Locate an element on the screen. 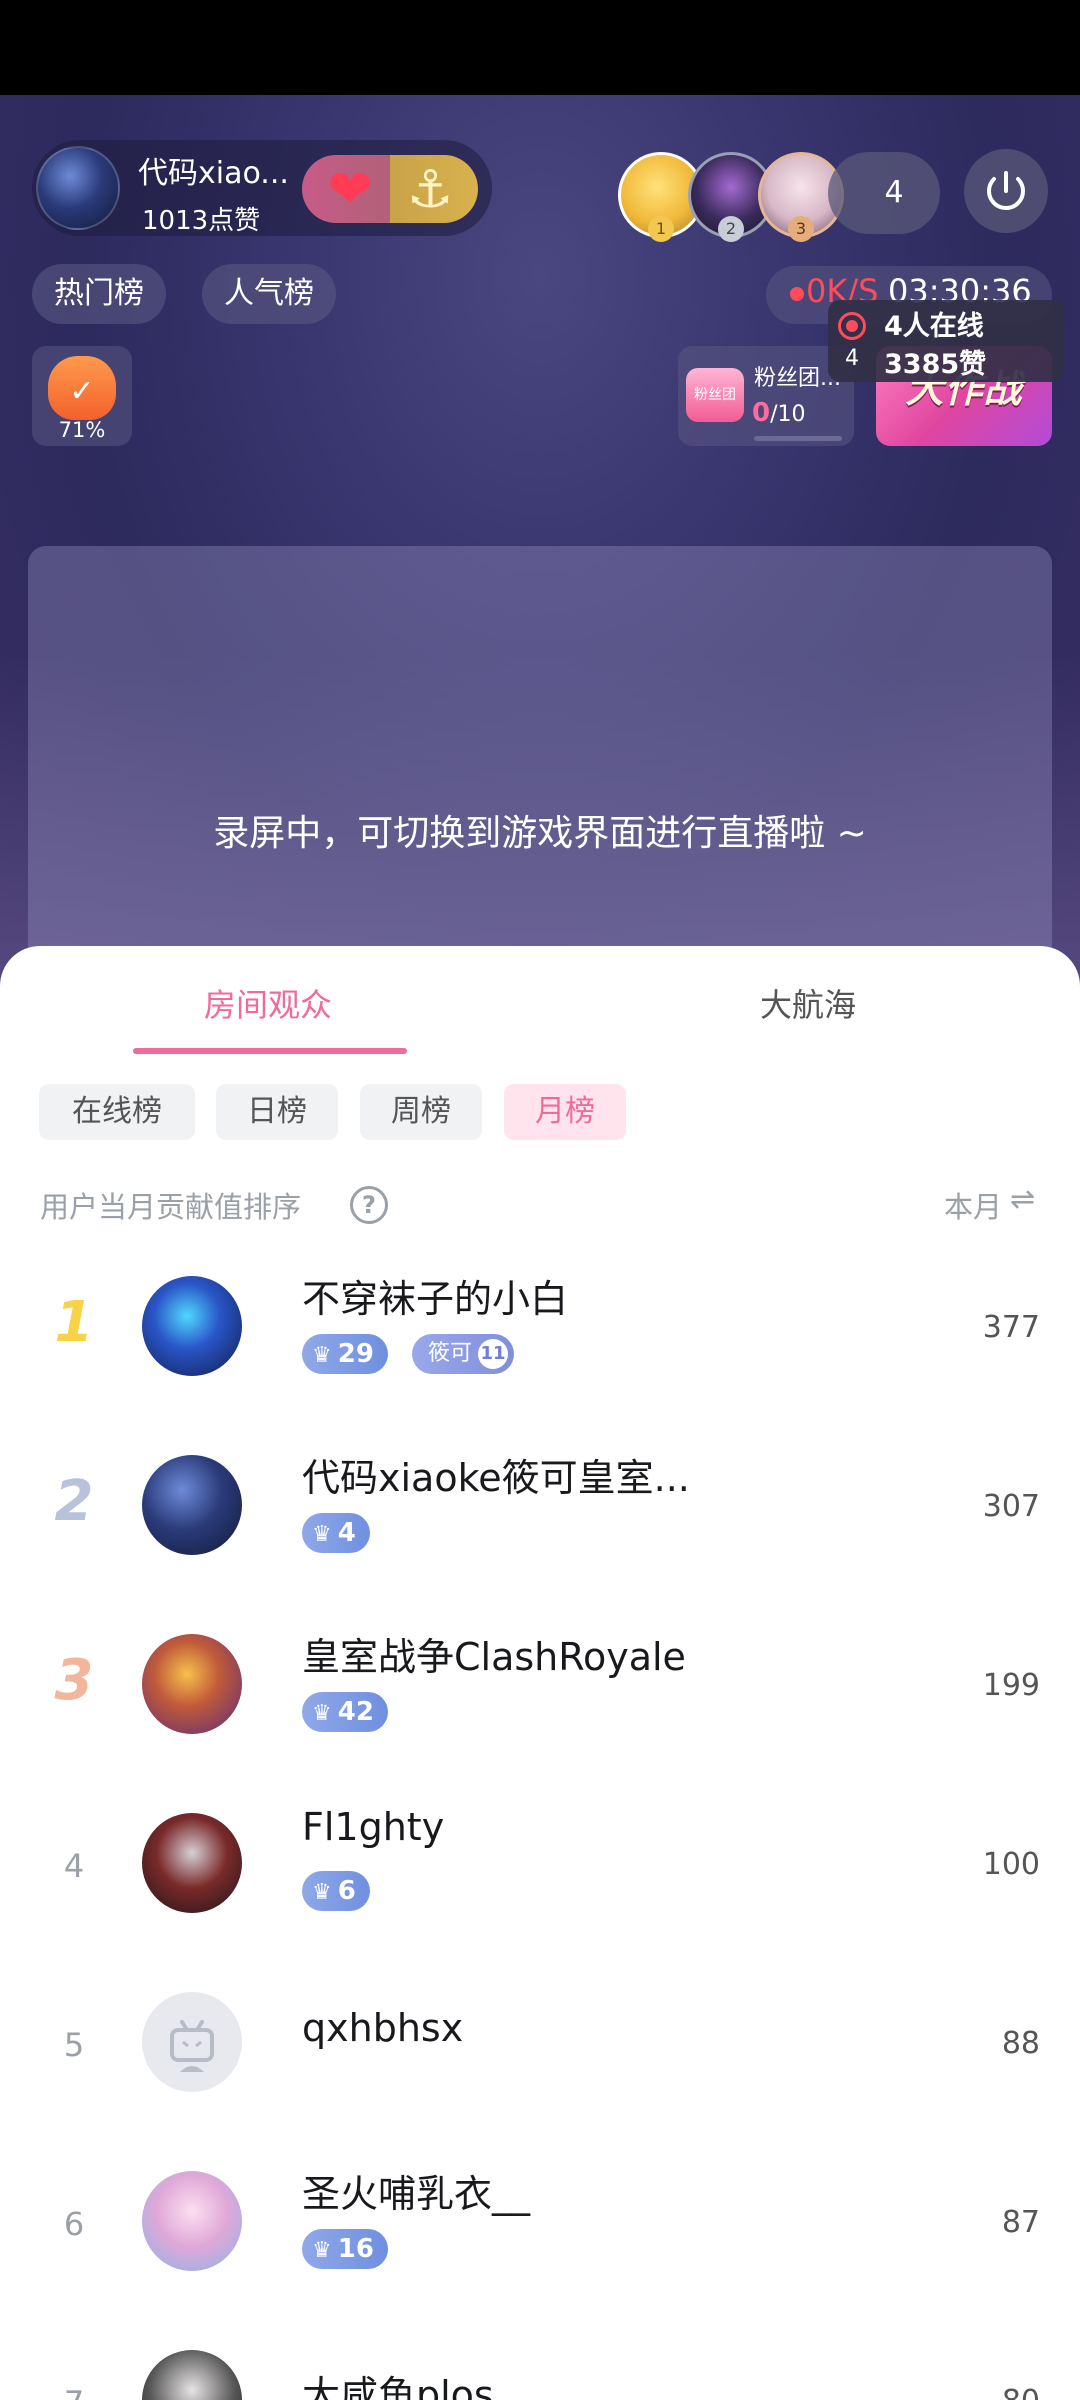  medal-2-icon: 2 is located at coordinates (731, 229).